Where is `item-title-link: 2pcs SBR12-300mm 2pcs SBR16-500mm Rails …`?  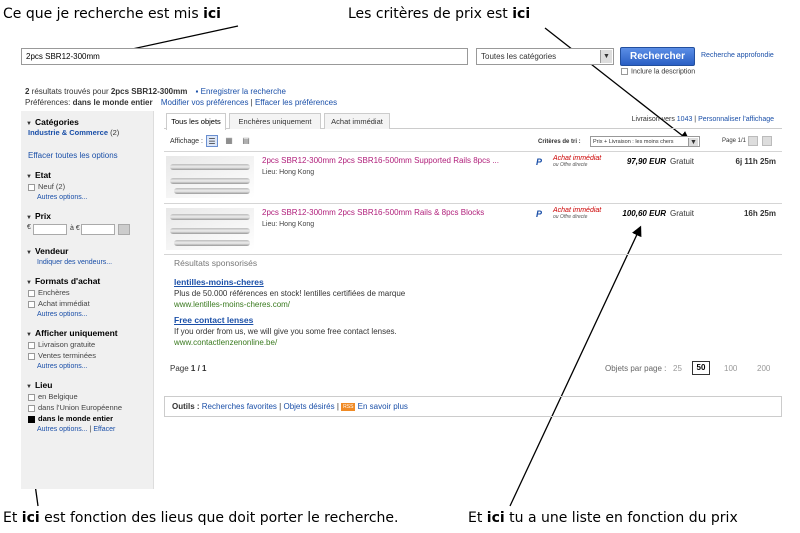 item-title-link: 2pcs SBR12-300mm 2pcs SBR16-500mm Rails … is located at coordinates (373, 212).